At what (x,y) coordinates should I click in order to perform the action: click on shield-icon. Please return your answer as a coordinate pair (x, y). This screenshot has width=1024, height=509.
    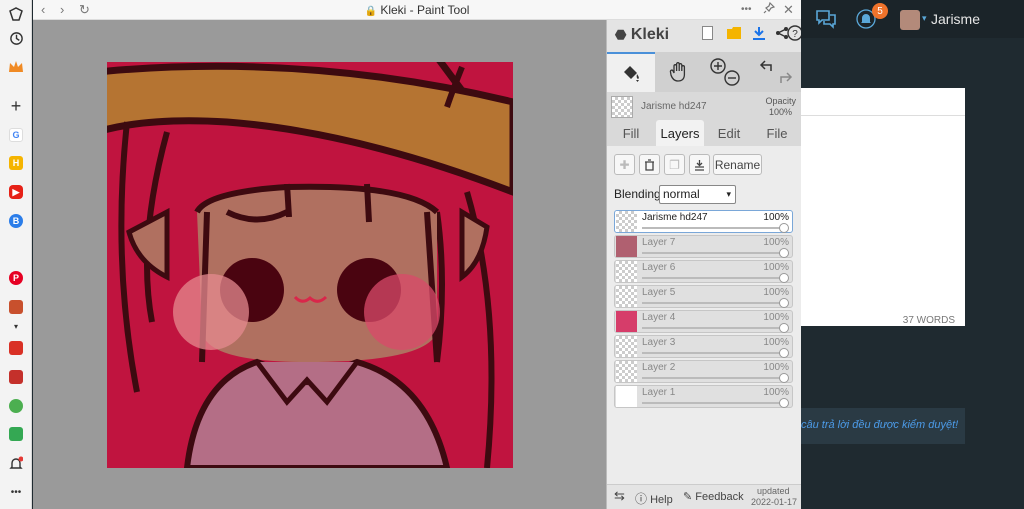
    Looking at the image, I should click on (16, 307).